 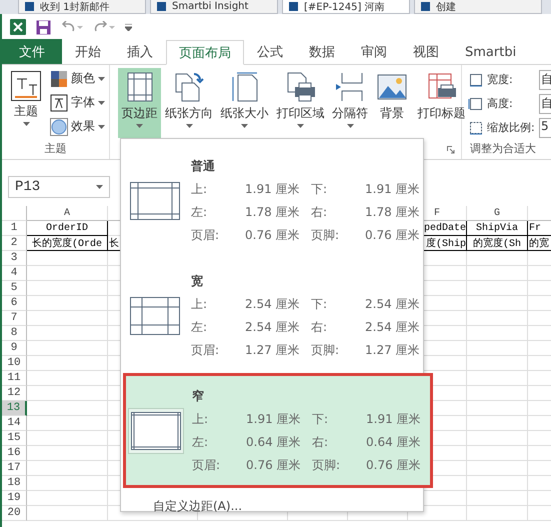 What do you see at coordinates (14, 258) in the screenshot?
I see `row-header: 3` at bounding box center [14, 258].